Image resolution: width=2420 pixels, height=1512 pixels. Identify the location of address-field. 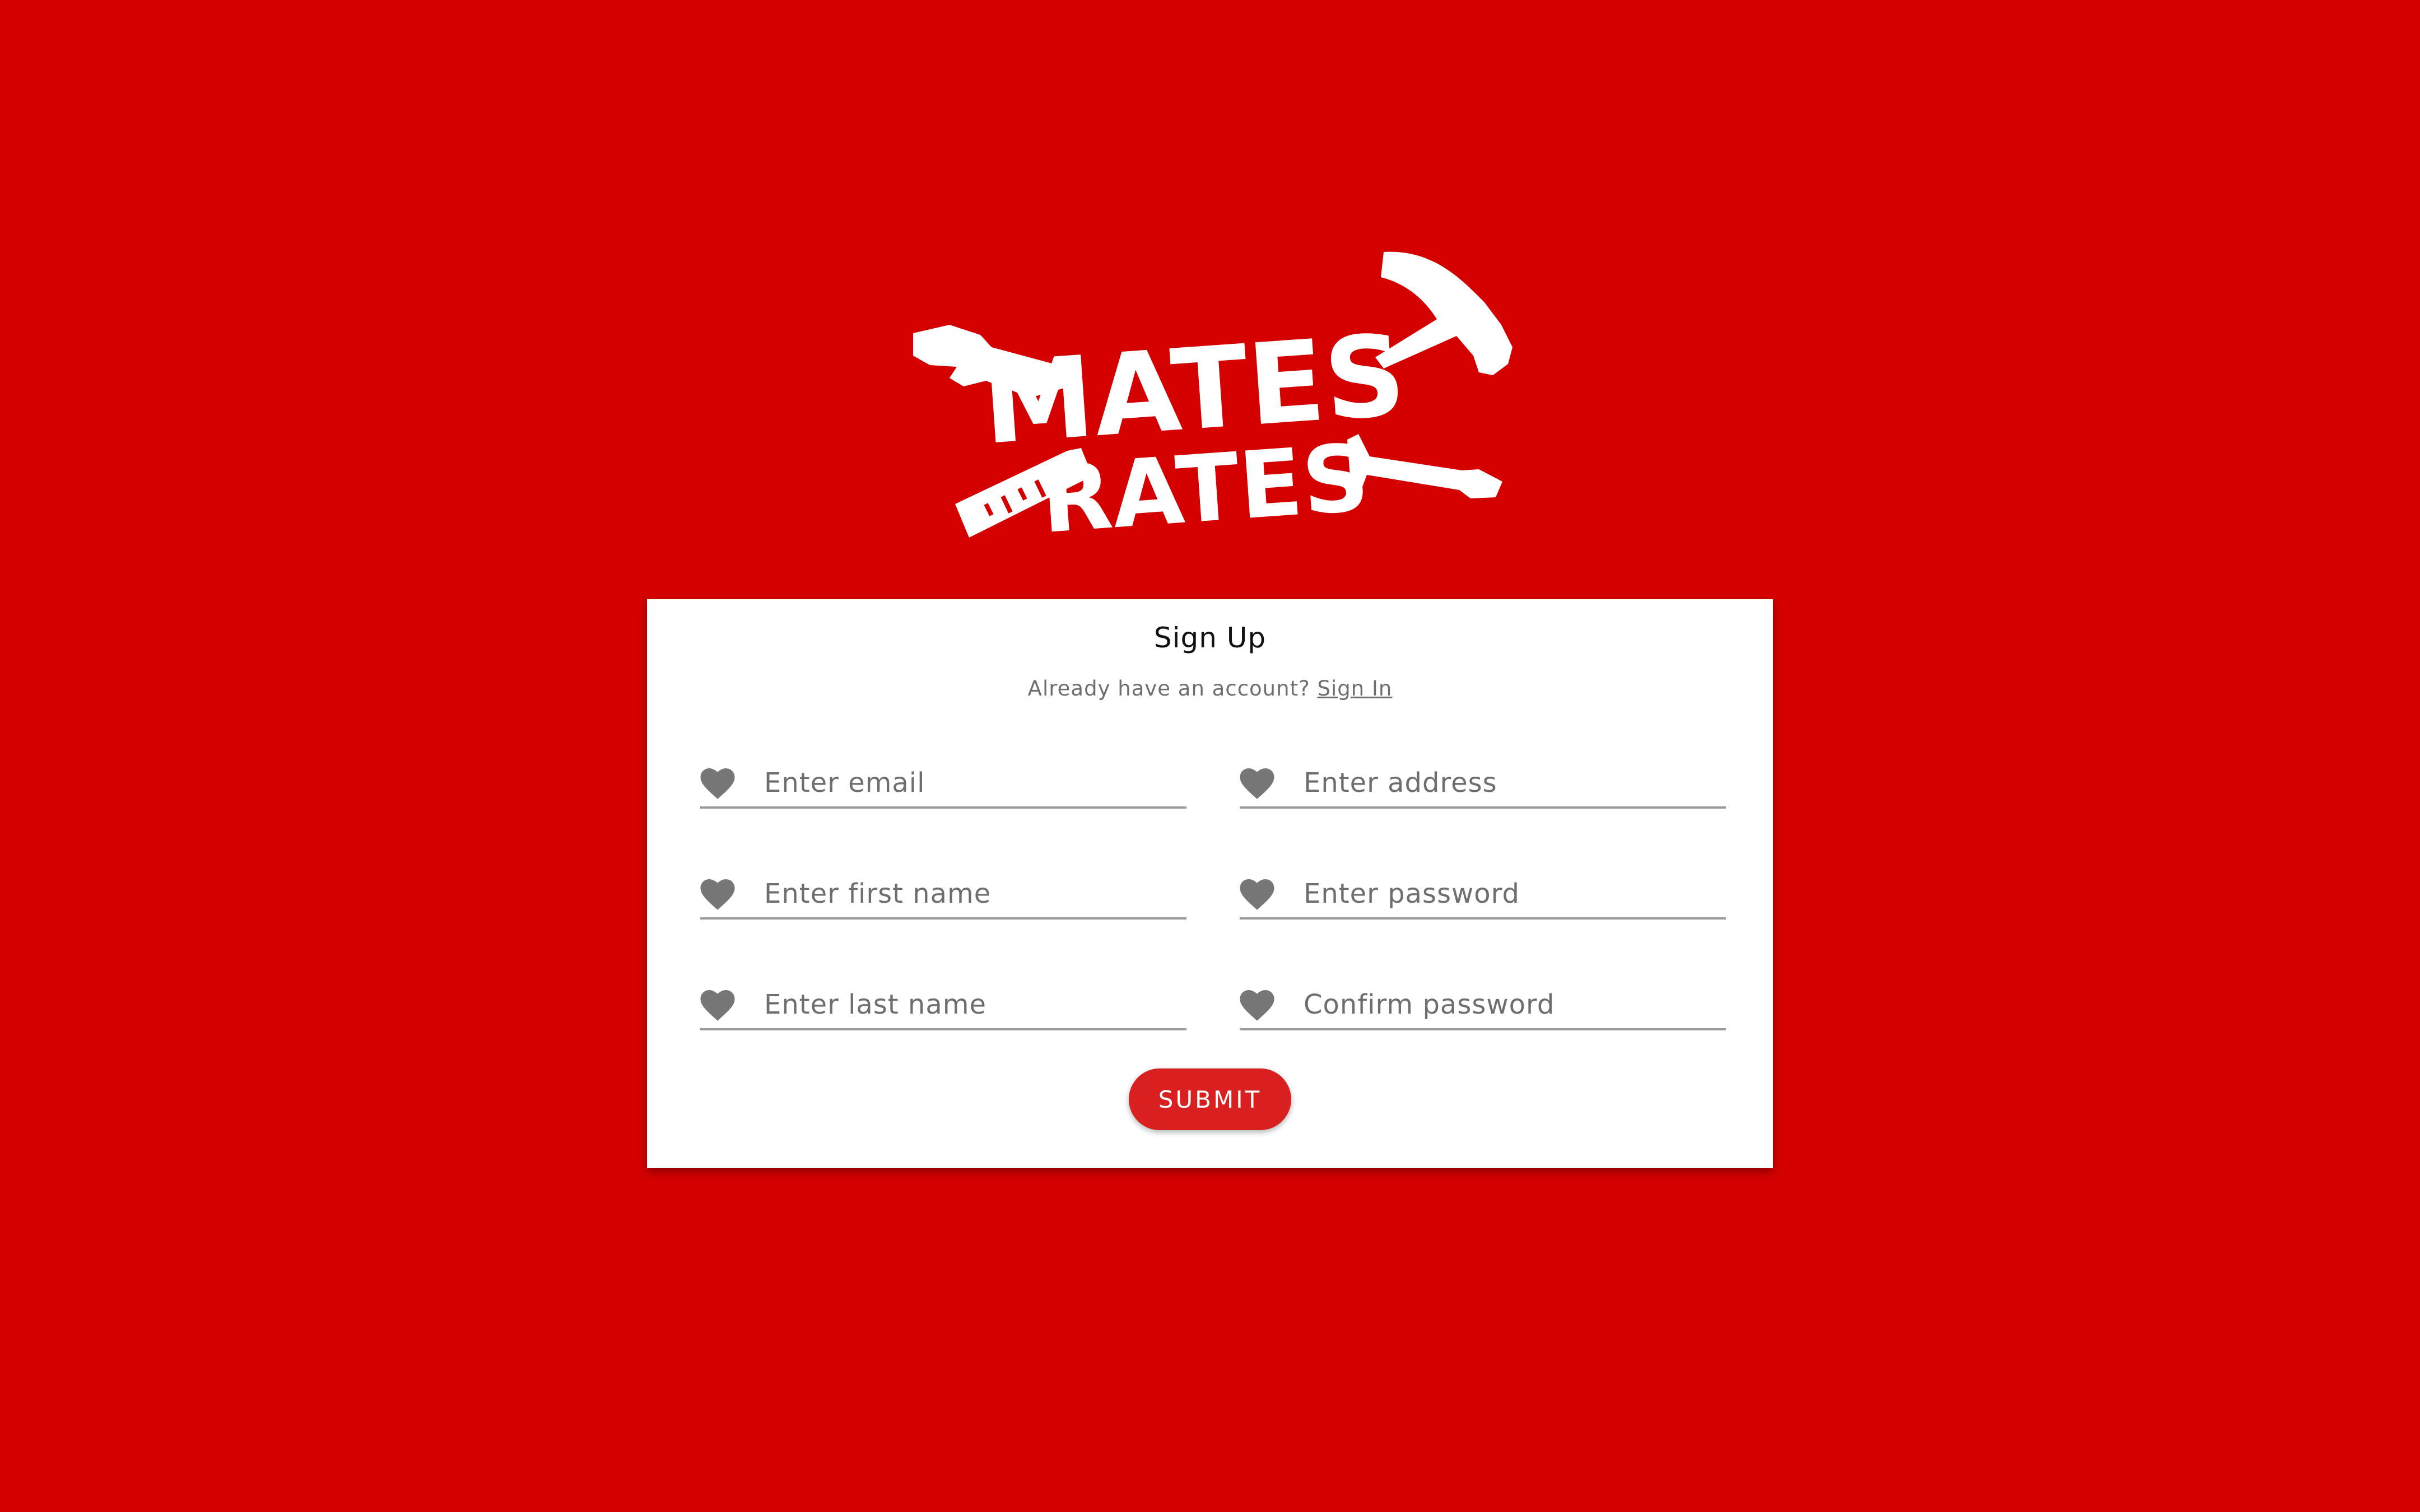
(1483, 774).